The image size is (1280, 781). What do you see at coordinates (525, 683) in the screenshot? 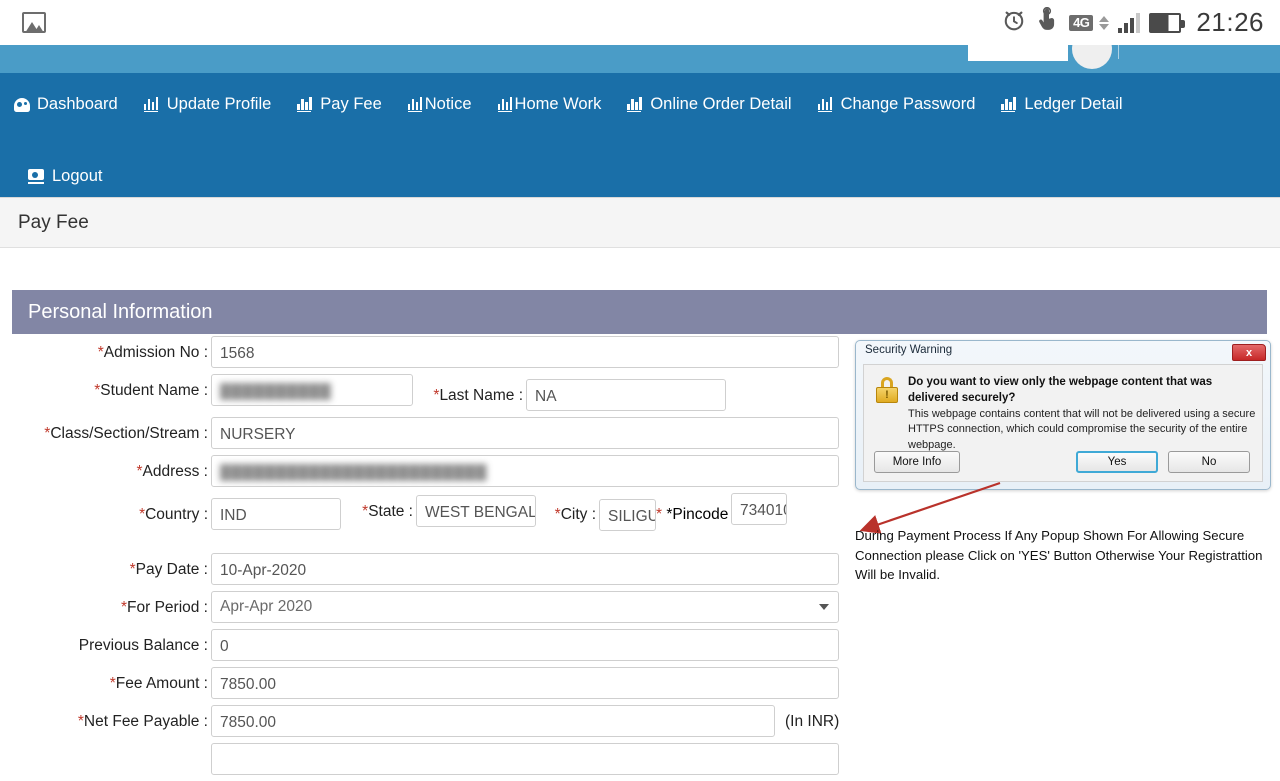
I see `fee-amount-input: 7850.00` at bounding box center [525, 683].